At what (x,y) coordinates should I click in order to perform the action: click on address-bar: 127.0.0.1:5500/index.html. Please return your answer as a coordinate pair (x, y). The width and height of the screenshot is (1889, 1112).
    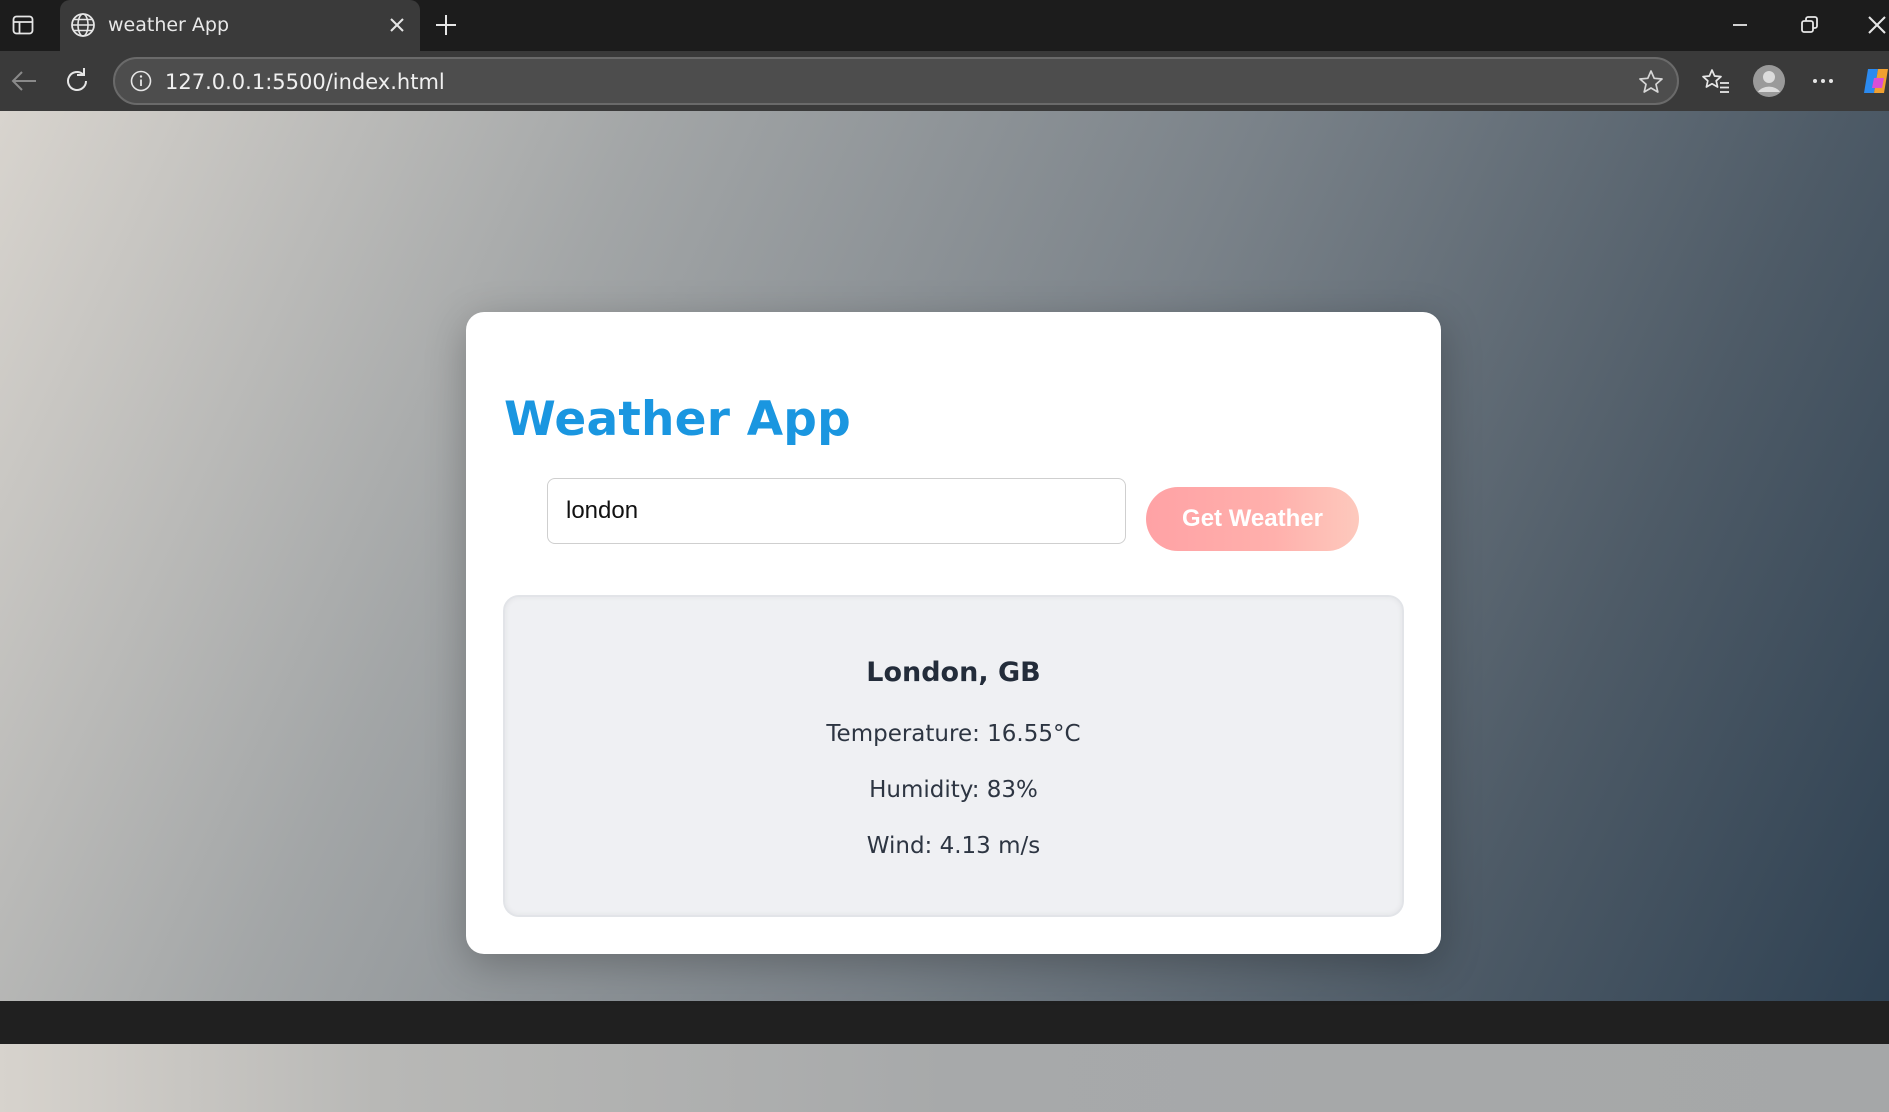
    Looking at the image, I should click on (896, 81).